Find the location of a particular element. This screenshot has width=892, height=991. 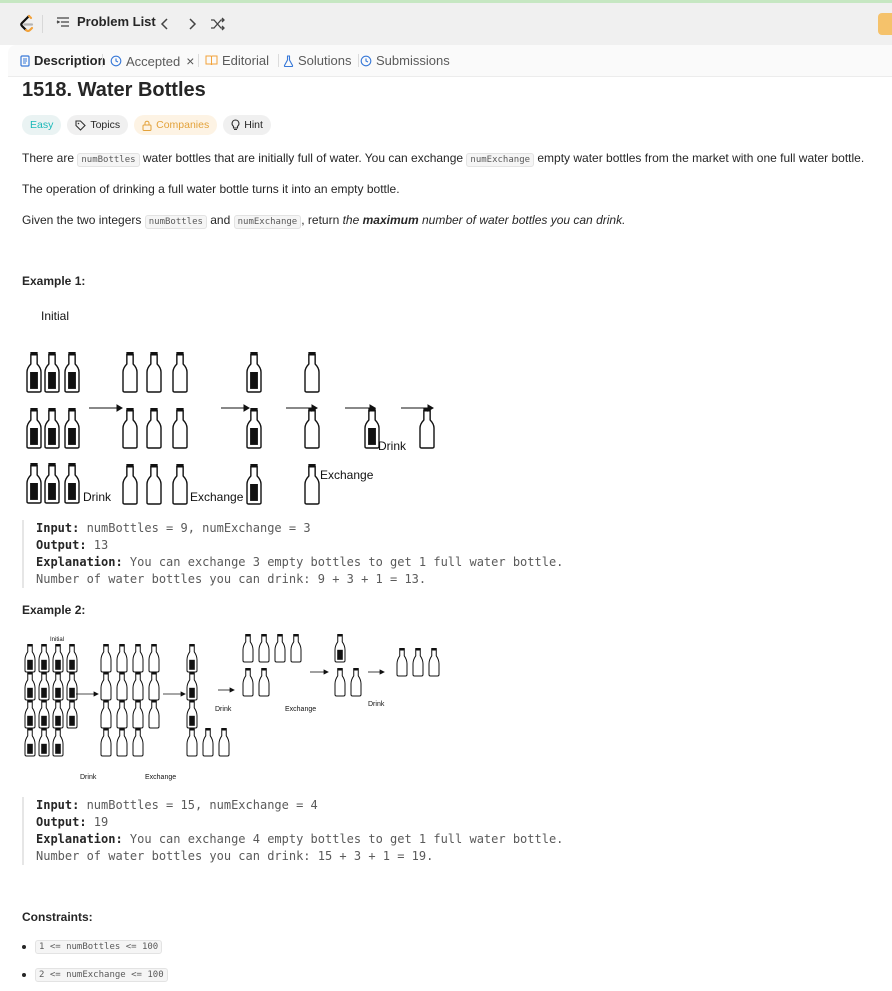

shuffle-icon is located at coordinates (218, 24).